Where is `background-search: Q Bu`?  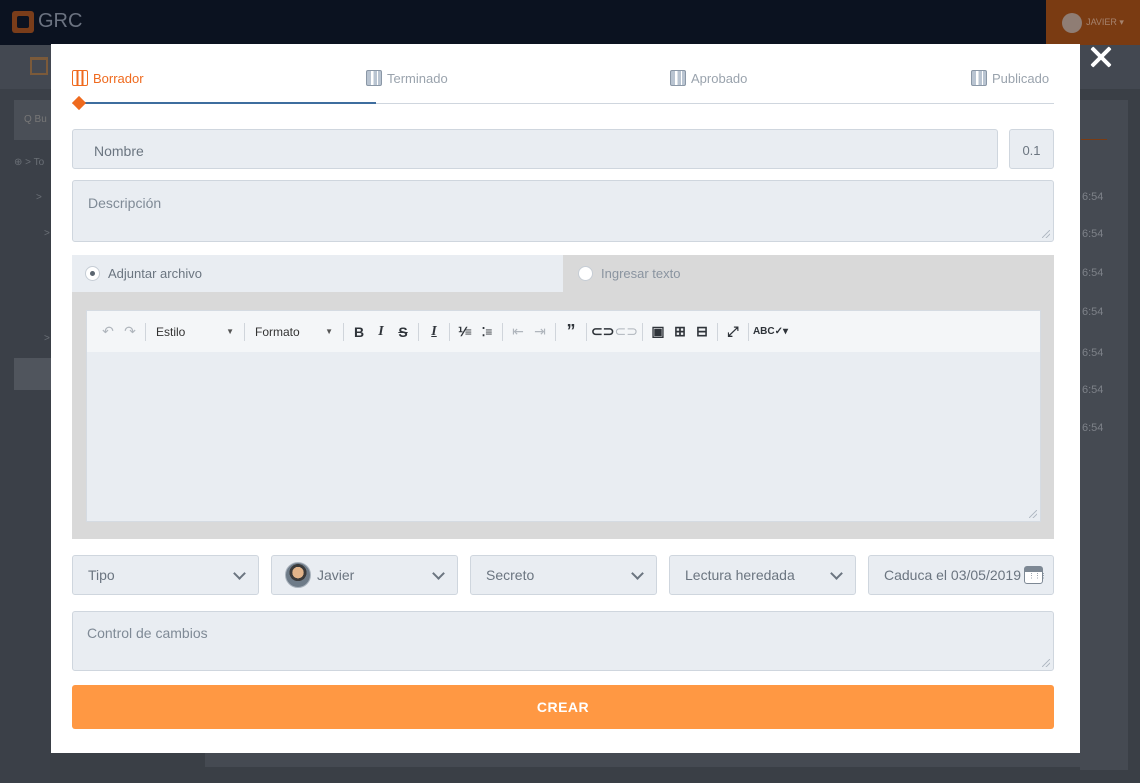 background-search: Q Bu is located at coordinates (34, 120).